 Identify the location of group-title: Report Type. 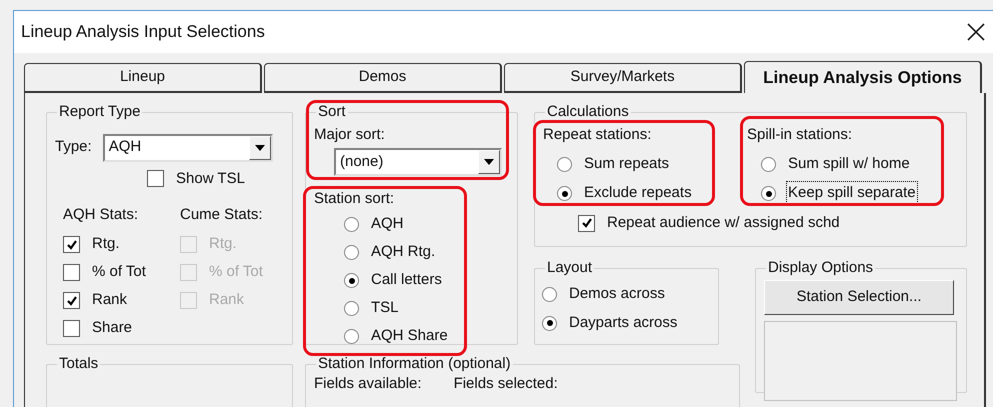
(99, 111).